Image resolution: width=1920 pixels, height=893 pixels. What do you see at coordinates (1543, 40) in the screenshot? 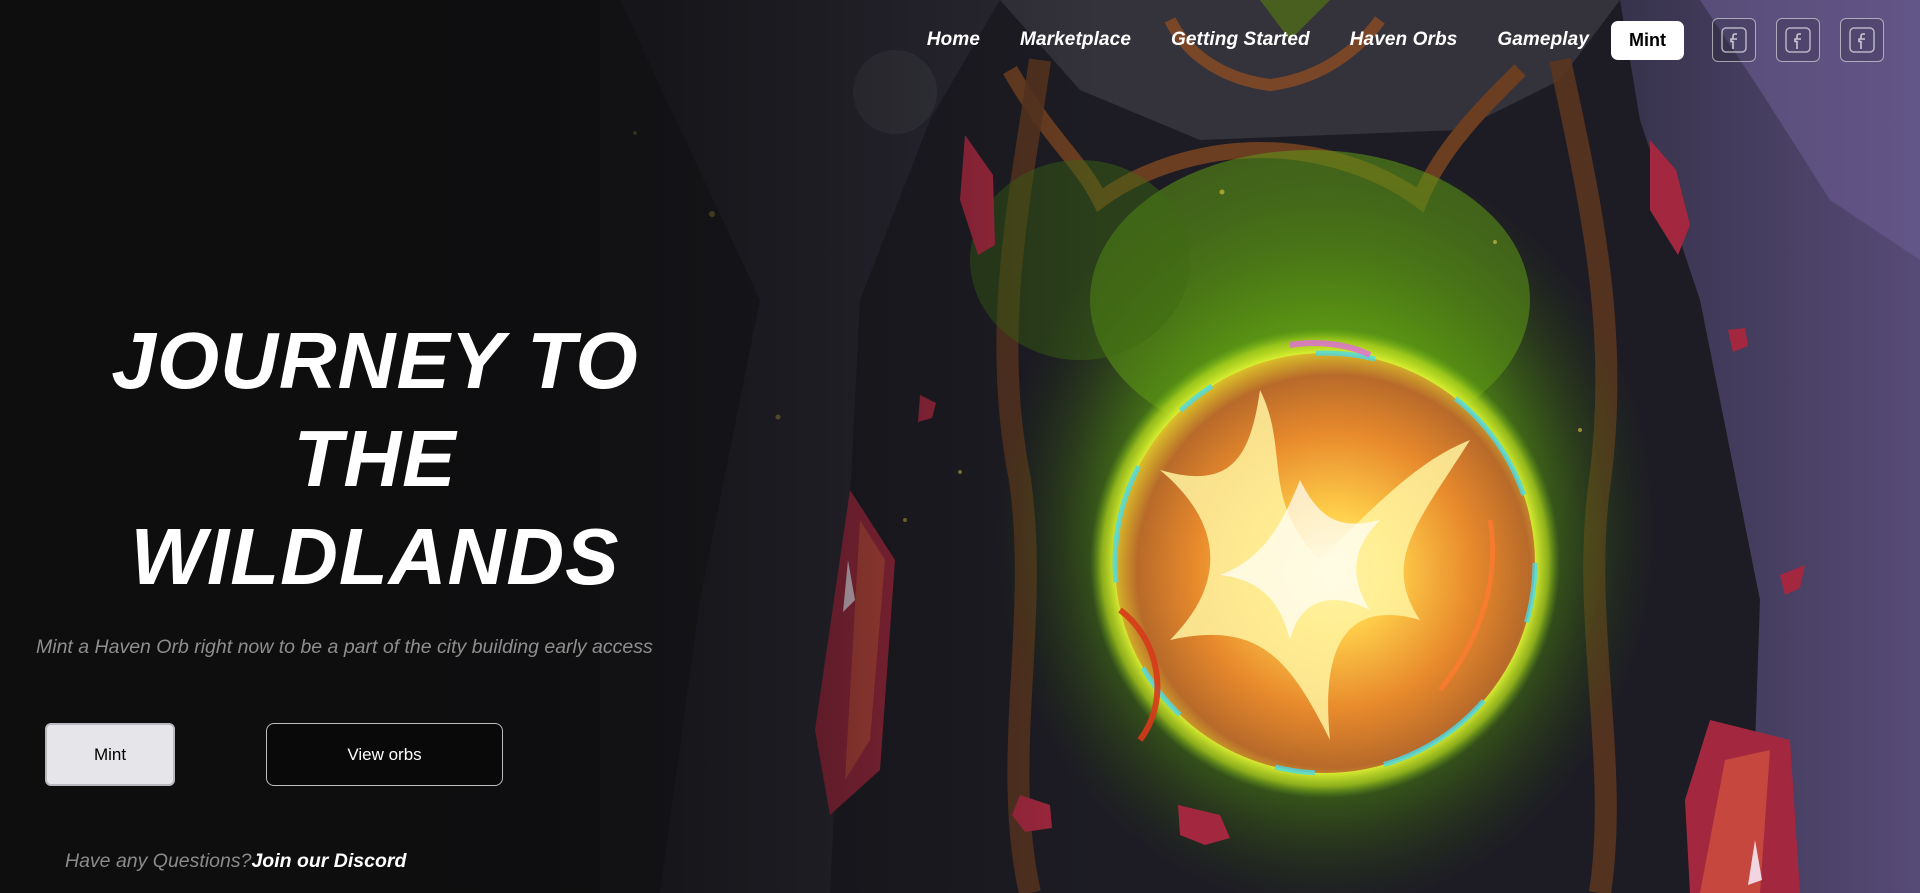
I see `nav-link-gameplay: Gameplay` at bounding box center [1543, 40].